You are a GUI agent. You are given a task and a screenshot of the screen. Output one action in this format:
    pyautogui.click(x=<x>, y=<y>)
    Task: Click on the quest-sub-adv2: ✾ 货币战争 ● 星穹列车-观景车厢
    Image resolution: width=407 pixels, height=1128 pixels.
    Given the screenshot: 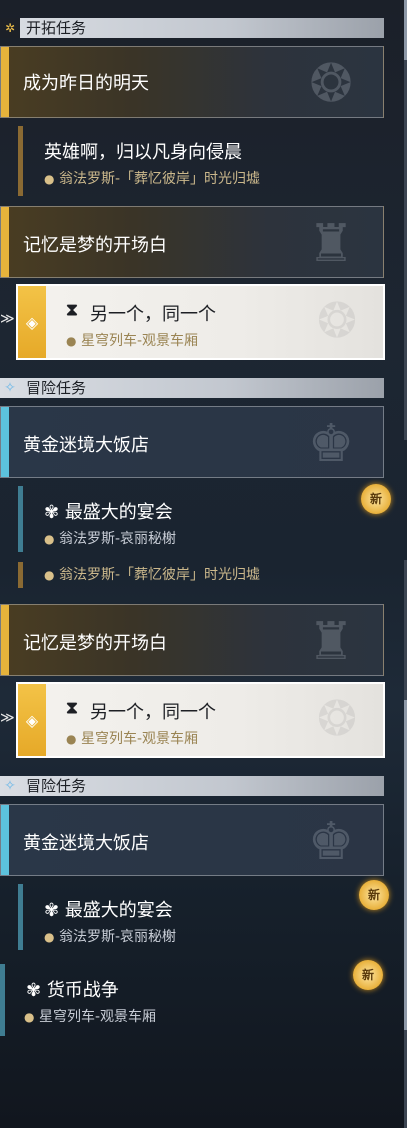 What is the action you would take?
    pyautogui.click(x=192, y=1000)
    